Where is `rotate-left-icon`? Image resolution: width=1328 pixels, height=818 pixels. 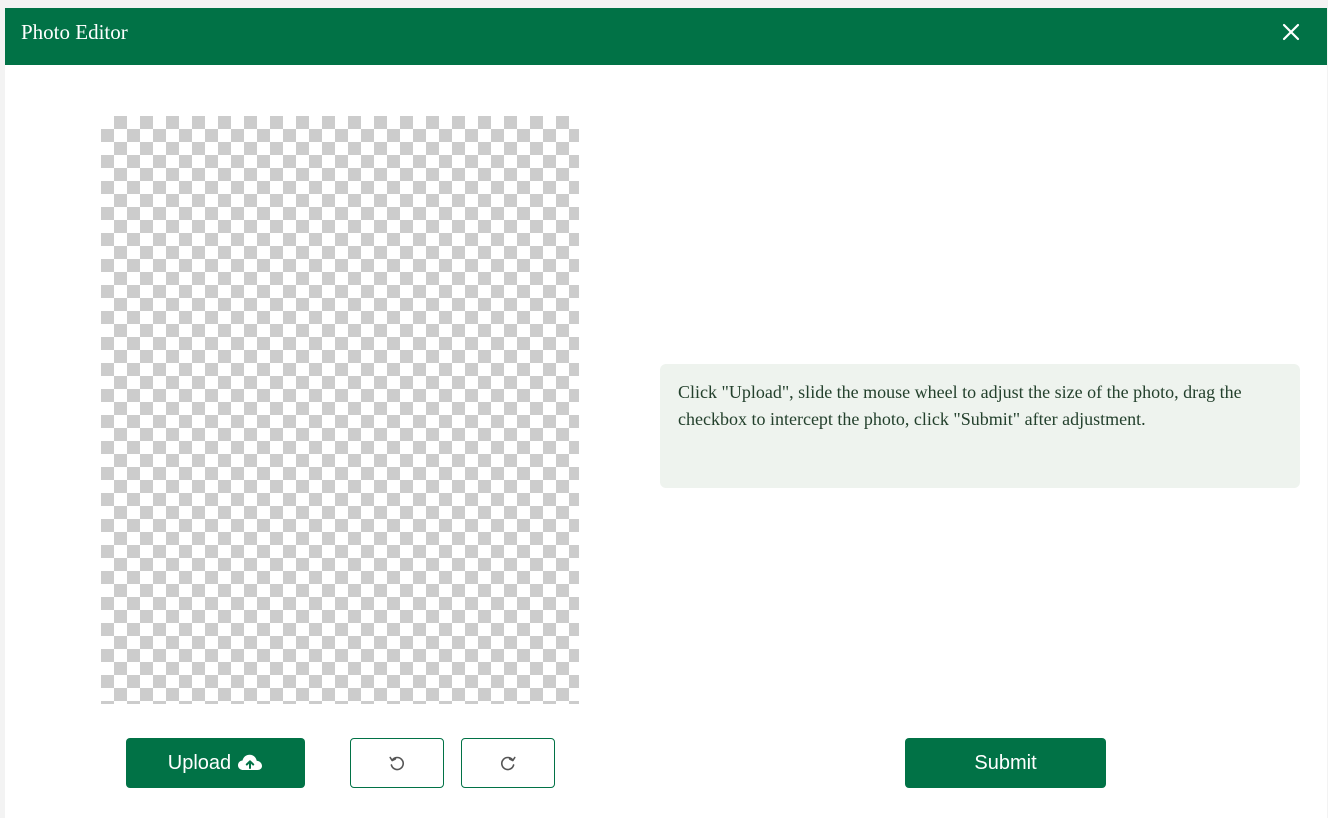
rotate-left-icon is located at coordinates (397, 763).